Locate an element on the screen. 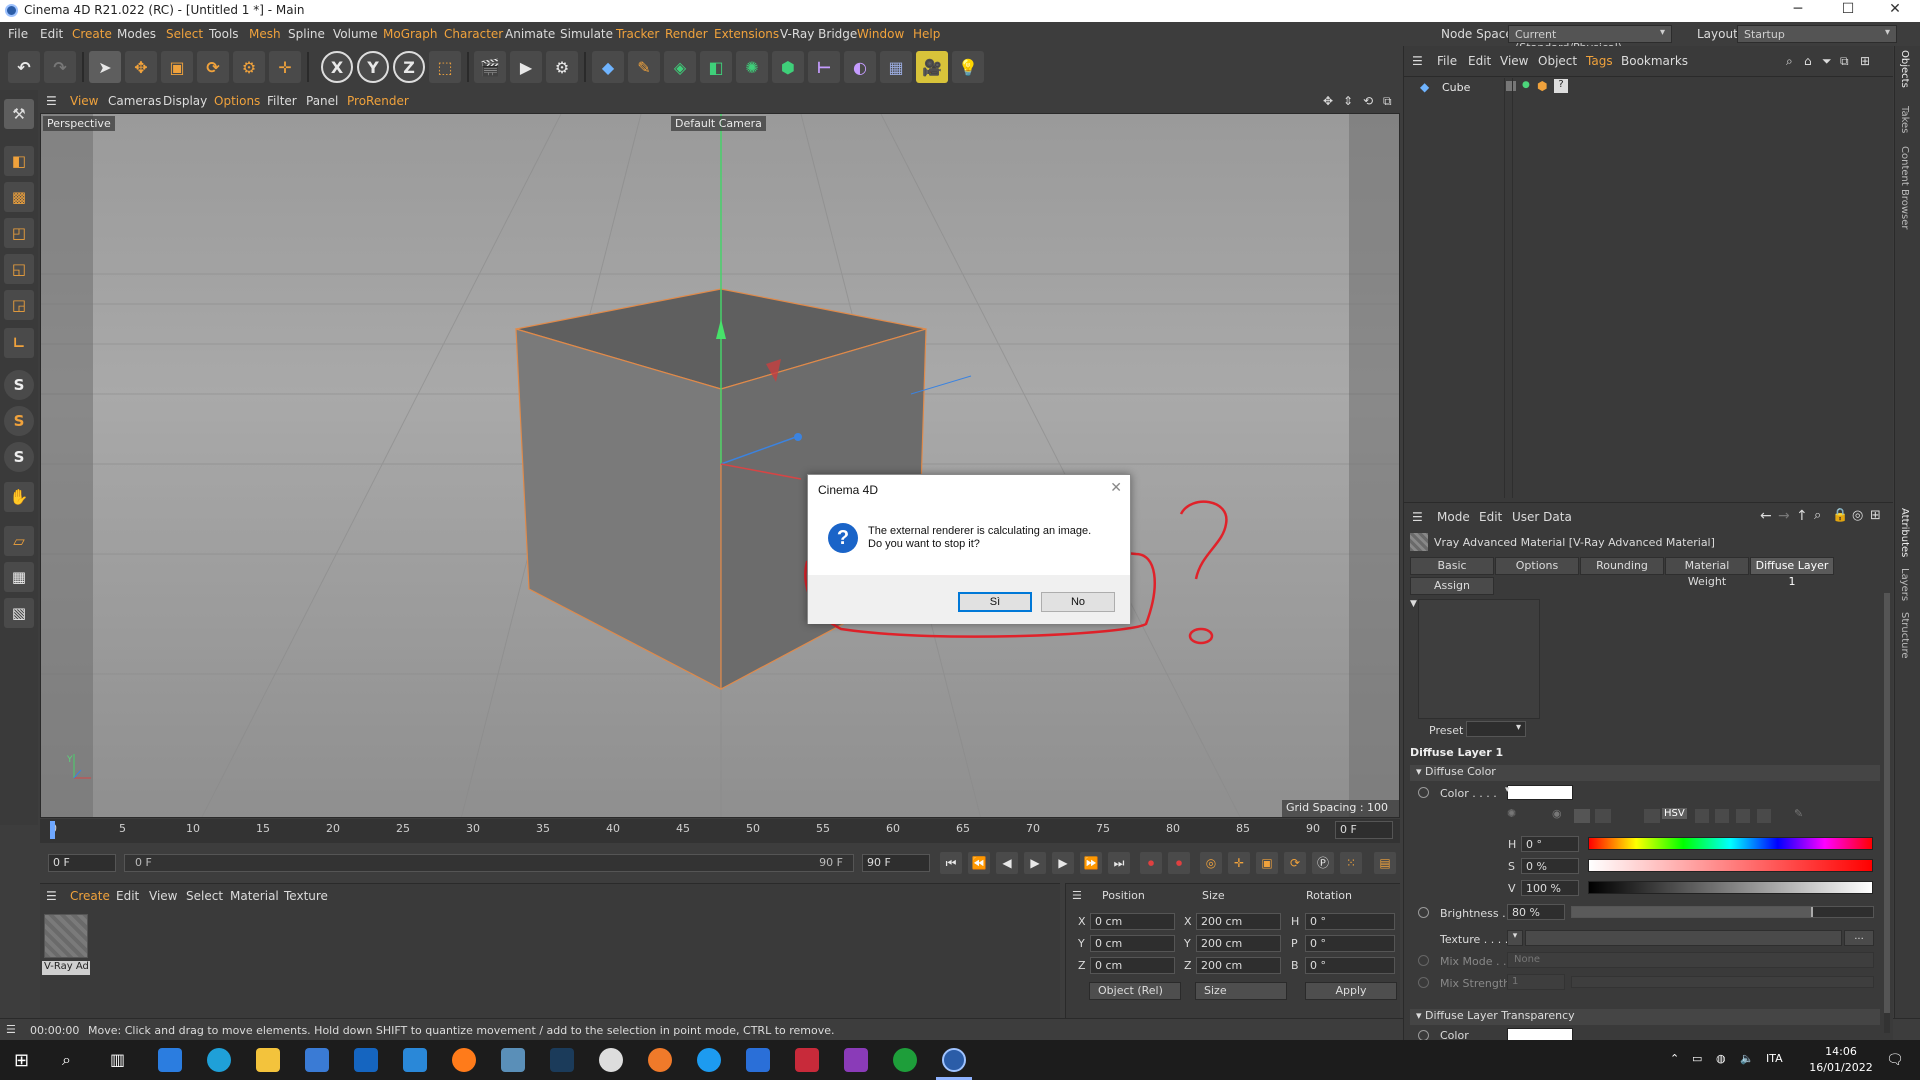 The width and height of the screenshot is (1920, 1080). polygons-mode-icon: ◲ is located at coordinates (19, 305).